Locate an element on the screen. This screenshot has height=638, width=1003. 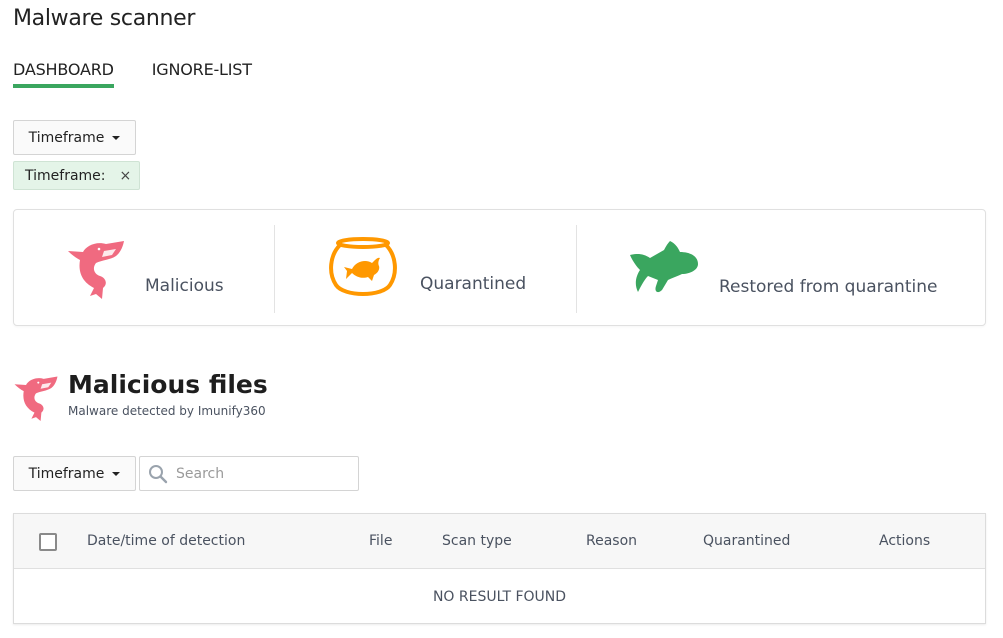
search-input is located at coordinates (261, 473).